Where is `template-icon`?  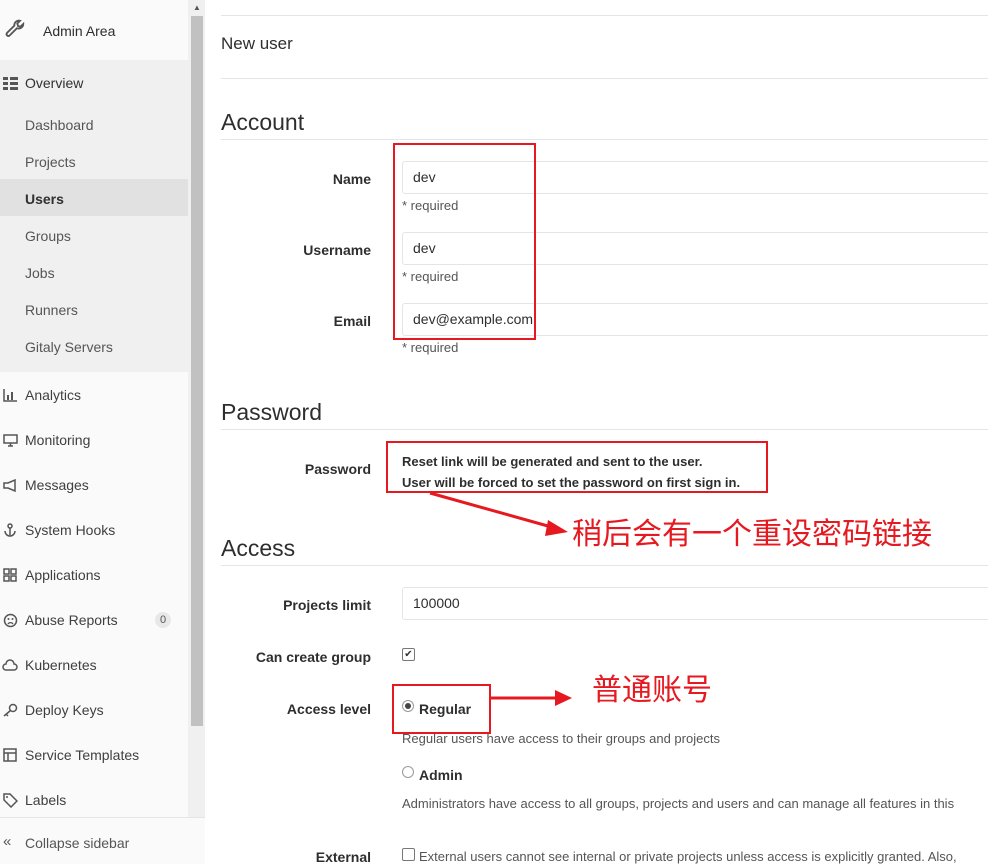
template-icon is located at coordinates (10, 755).